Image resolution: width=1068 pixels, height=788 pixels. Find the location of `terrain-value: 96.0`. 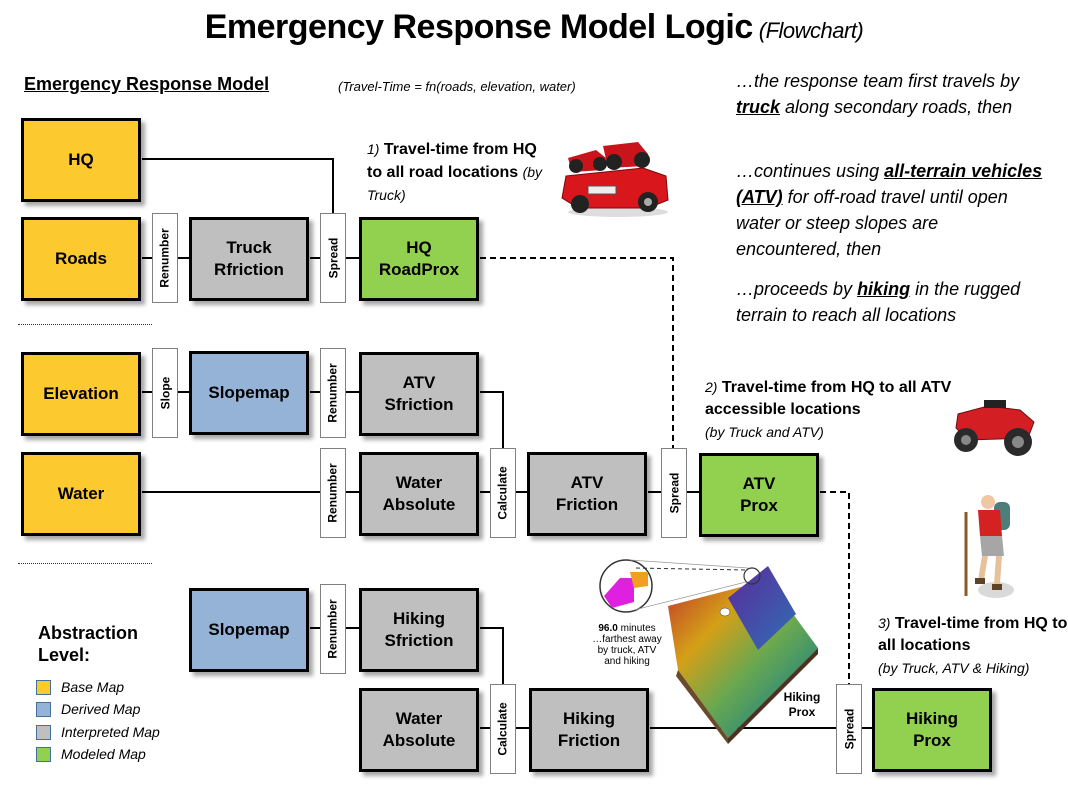

terrain-value: 96.0 is located at coordinates (608, 628).